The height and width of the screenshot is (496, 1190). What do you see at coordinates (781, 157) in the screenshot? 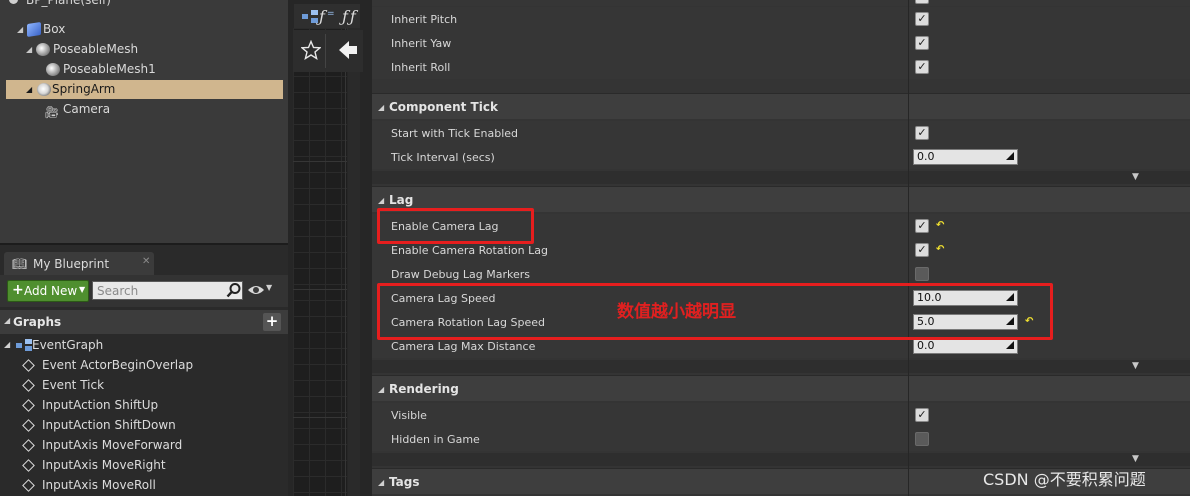
I see `property-row-tick-interval: Tick Interval (secs) 0.0` at bounding box center [781, 157].